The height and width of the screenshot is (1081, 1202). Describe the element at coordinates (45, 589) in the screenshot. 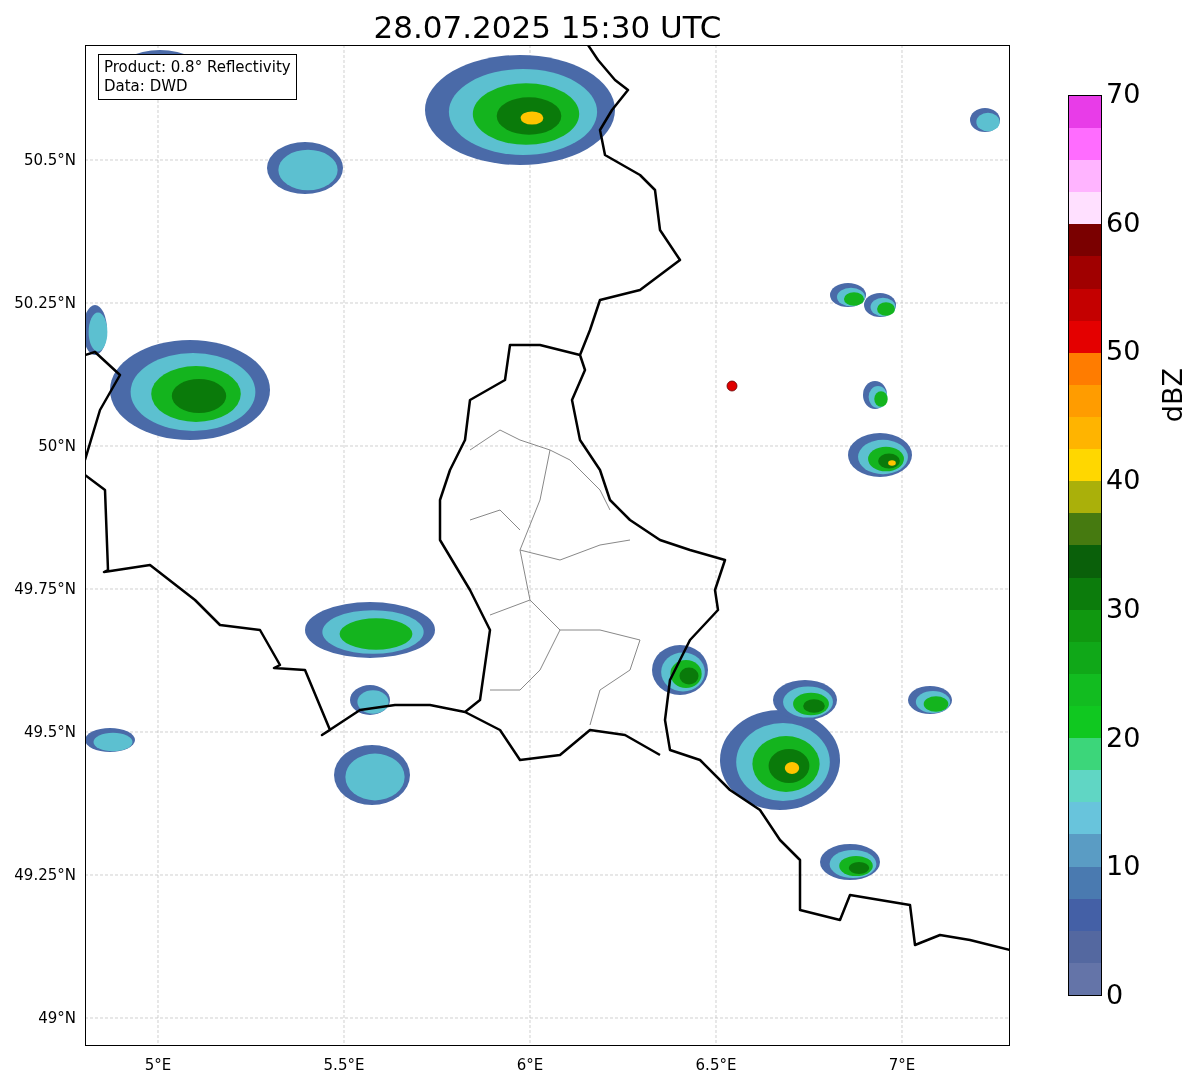

I see `axis-tick-label: 49.75°N` at that location.